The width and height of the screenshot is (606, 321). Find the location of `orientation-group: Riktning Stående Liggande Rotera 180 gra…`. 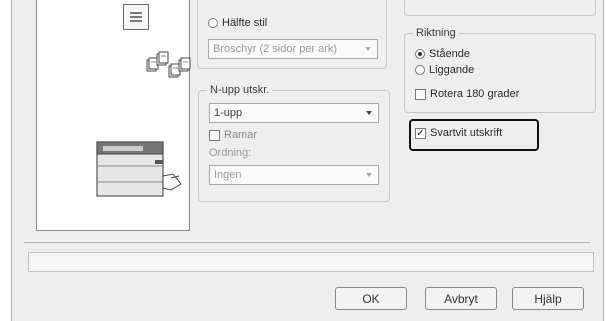

orientation-group: Riktning Stående Liggande Rotera 180 gra… is located at coordinates (500, 70).